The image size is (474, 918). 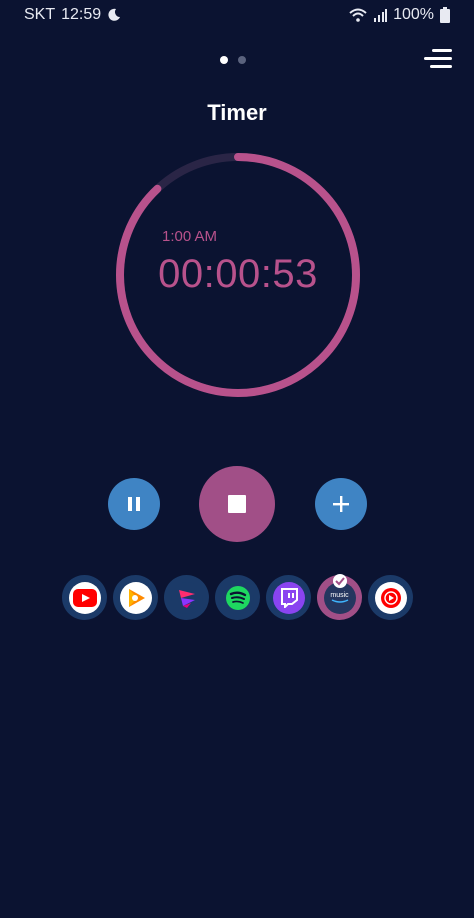 I want to click on app-amazon-music: music, so click(x=339, y=597).